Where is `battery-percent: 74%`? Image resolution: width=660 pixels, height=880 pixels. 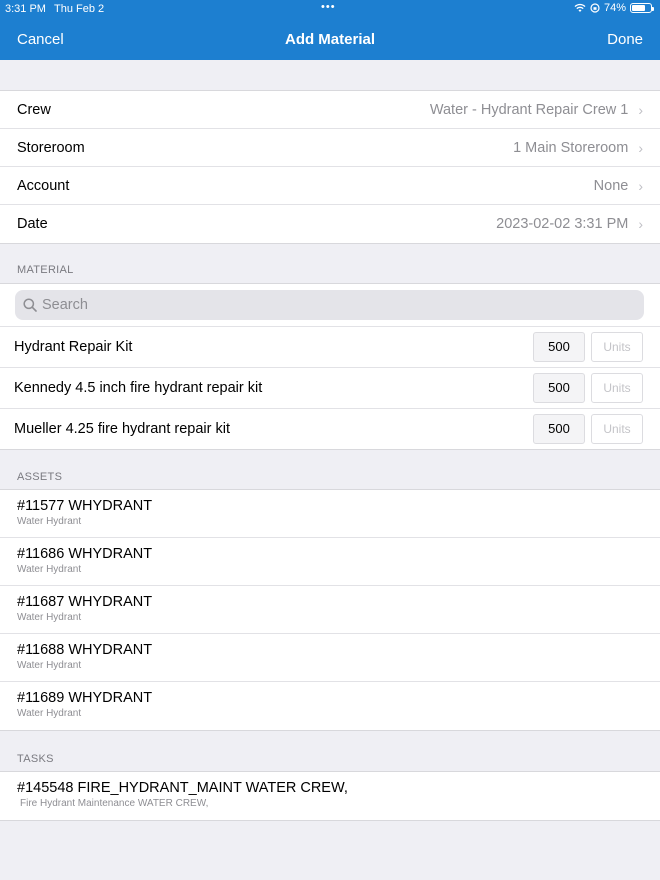
battery-percent: 74% is located at coordinates (614, 8).